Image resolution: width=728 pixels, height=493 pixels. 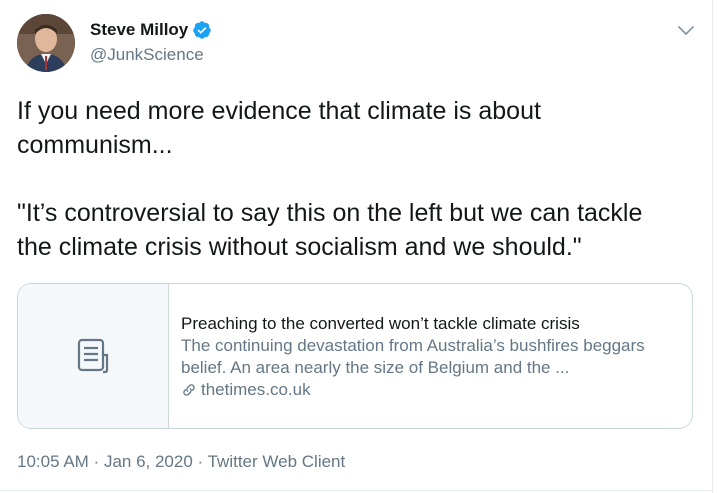 I want to click on tweet-source: Twitter Web Client, so click(x=277, y=461).